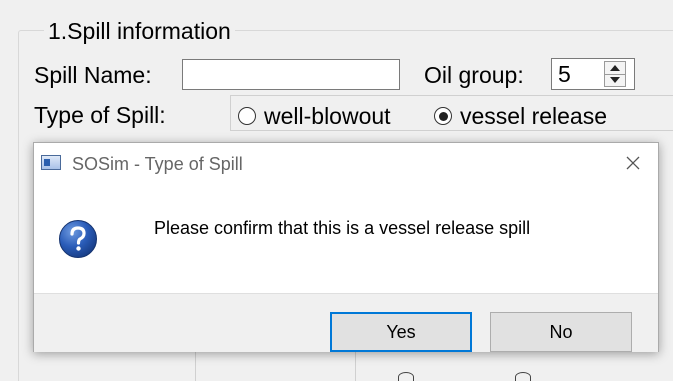  What do you see at coordinates (157, 164) in the screenshot?
I see `dialog-title: SOSim - Type of Spill` at bounding box center [157, 164].